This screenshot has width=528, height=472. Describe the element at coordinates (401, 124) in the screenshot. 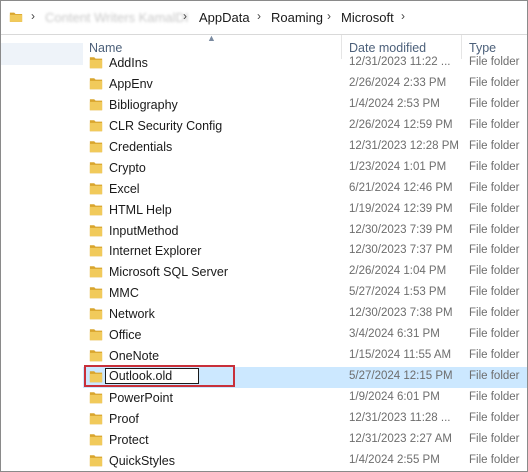

I see `file-date: 2/26/2024 12:59 PM` at that location.